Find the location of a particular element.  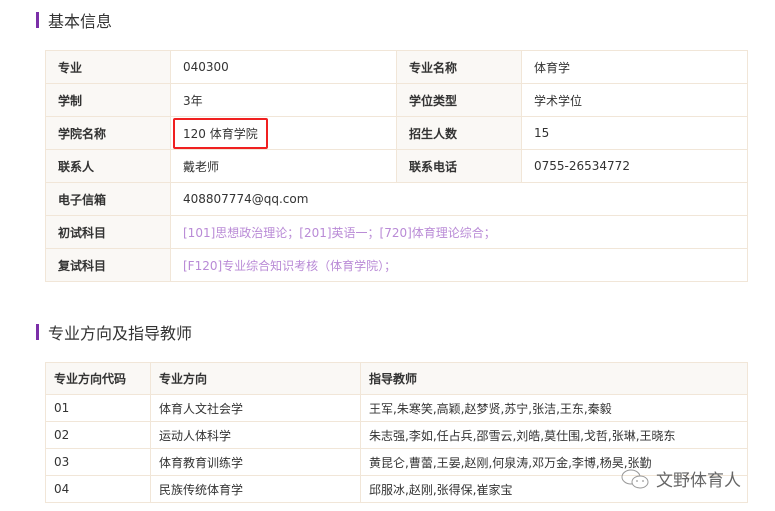

label-college: 学院名称 is located at coordinates (108, 133).